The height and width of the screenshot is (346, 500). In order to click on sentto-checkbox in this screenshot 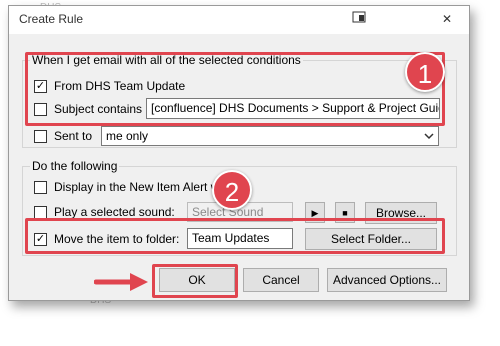, I will do `click(40, 136)`.